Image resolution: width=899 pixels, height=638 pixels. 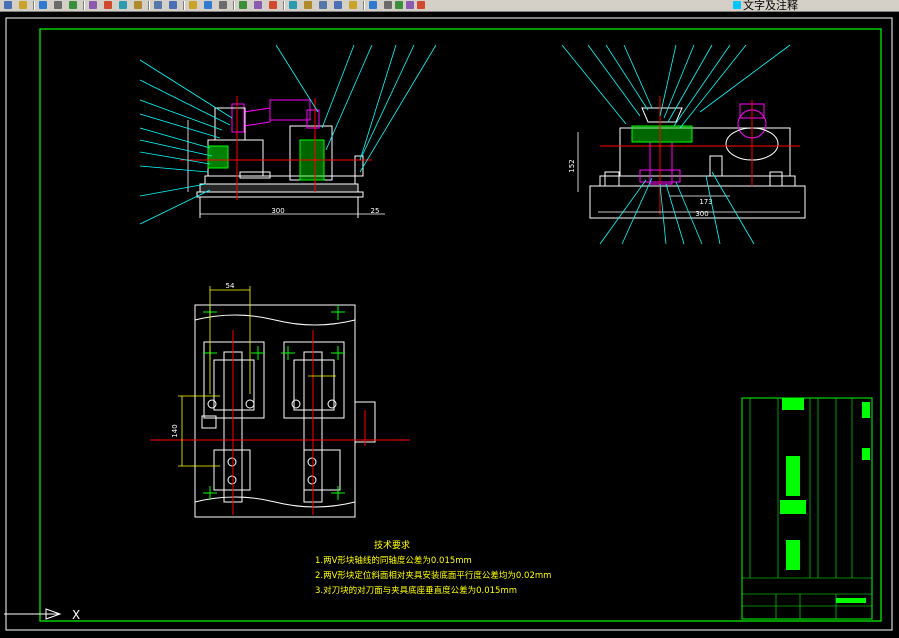 I want to click on technical-notes-title: 技术要求, so click(x=392, y=545).